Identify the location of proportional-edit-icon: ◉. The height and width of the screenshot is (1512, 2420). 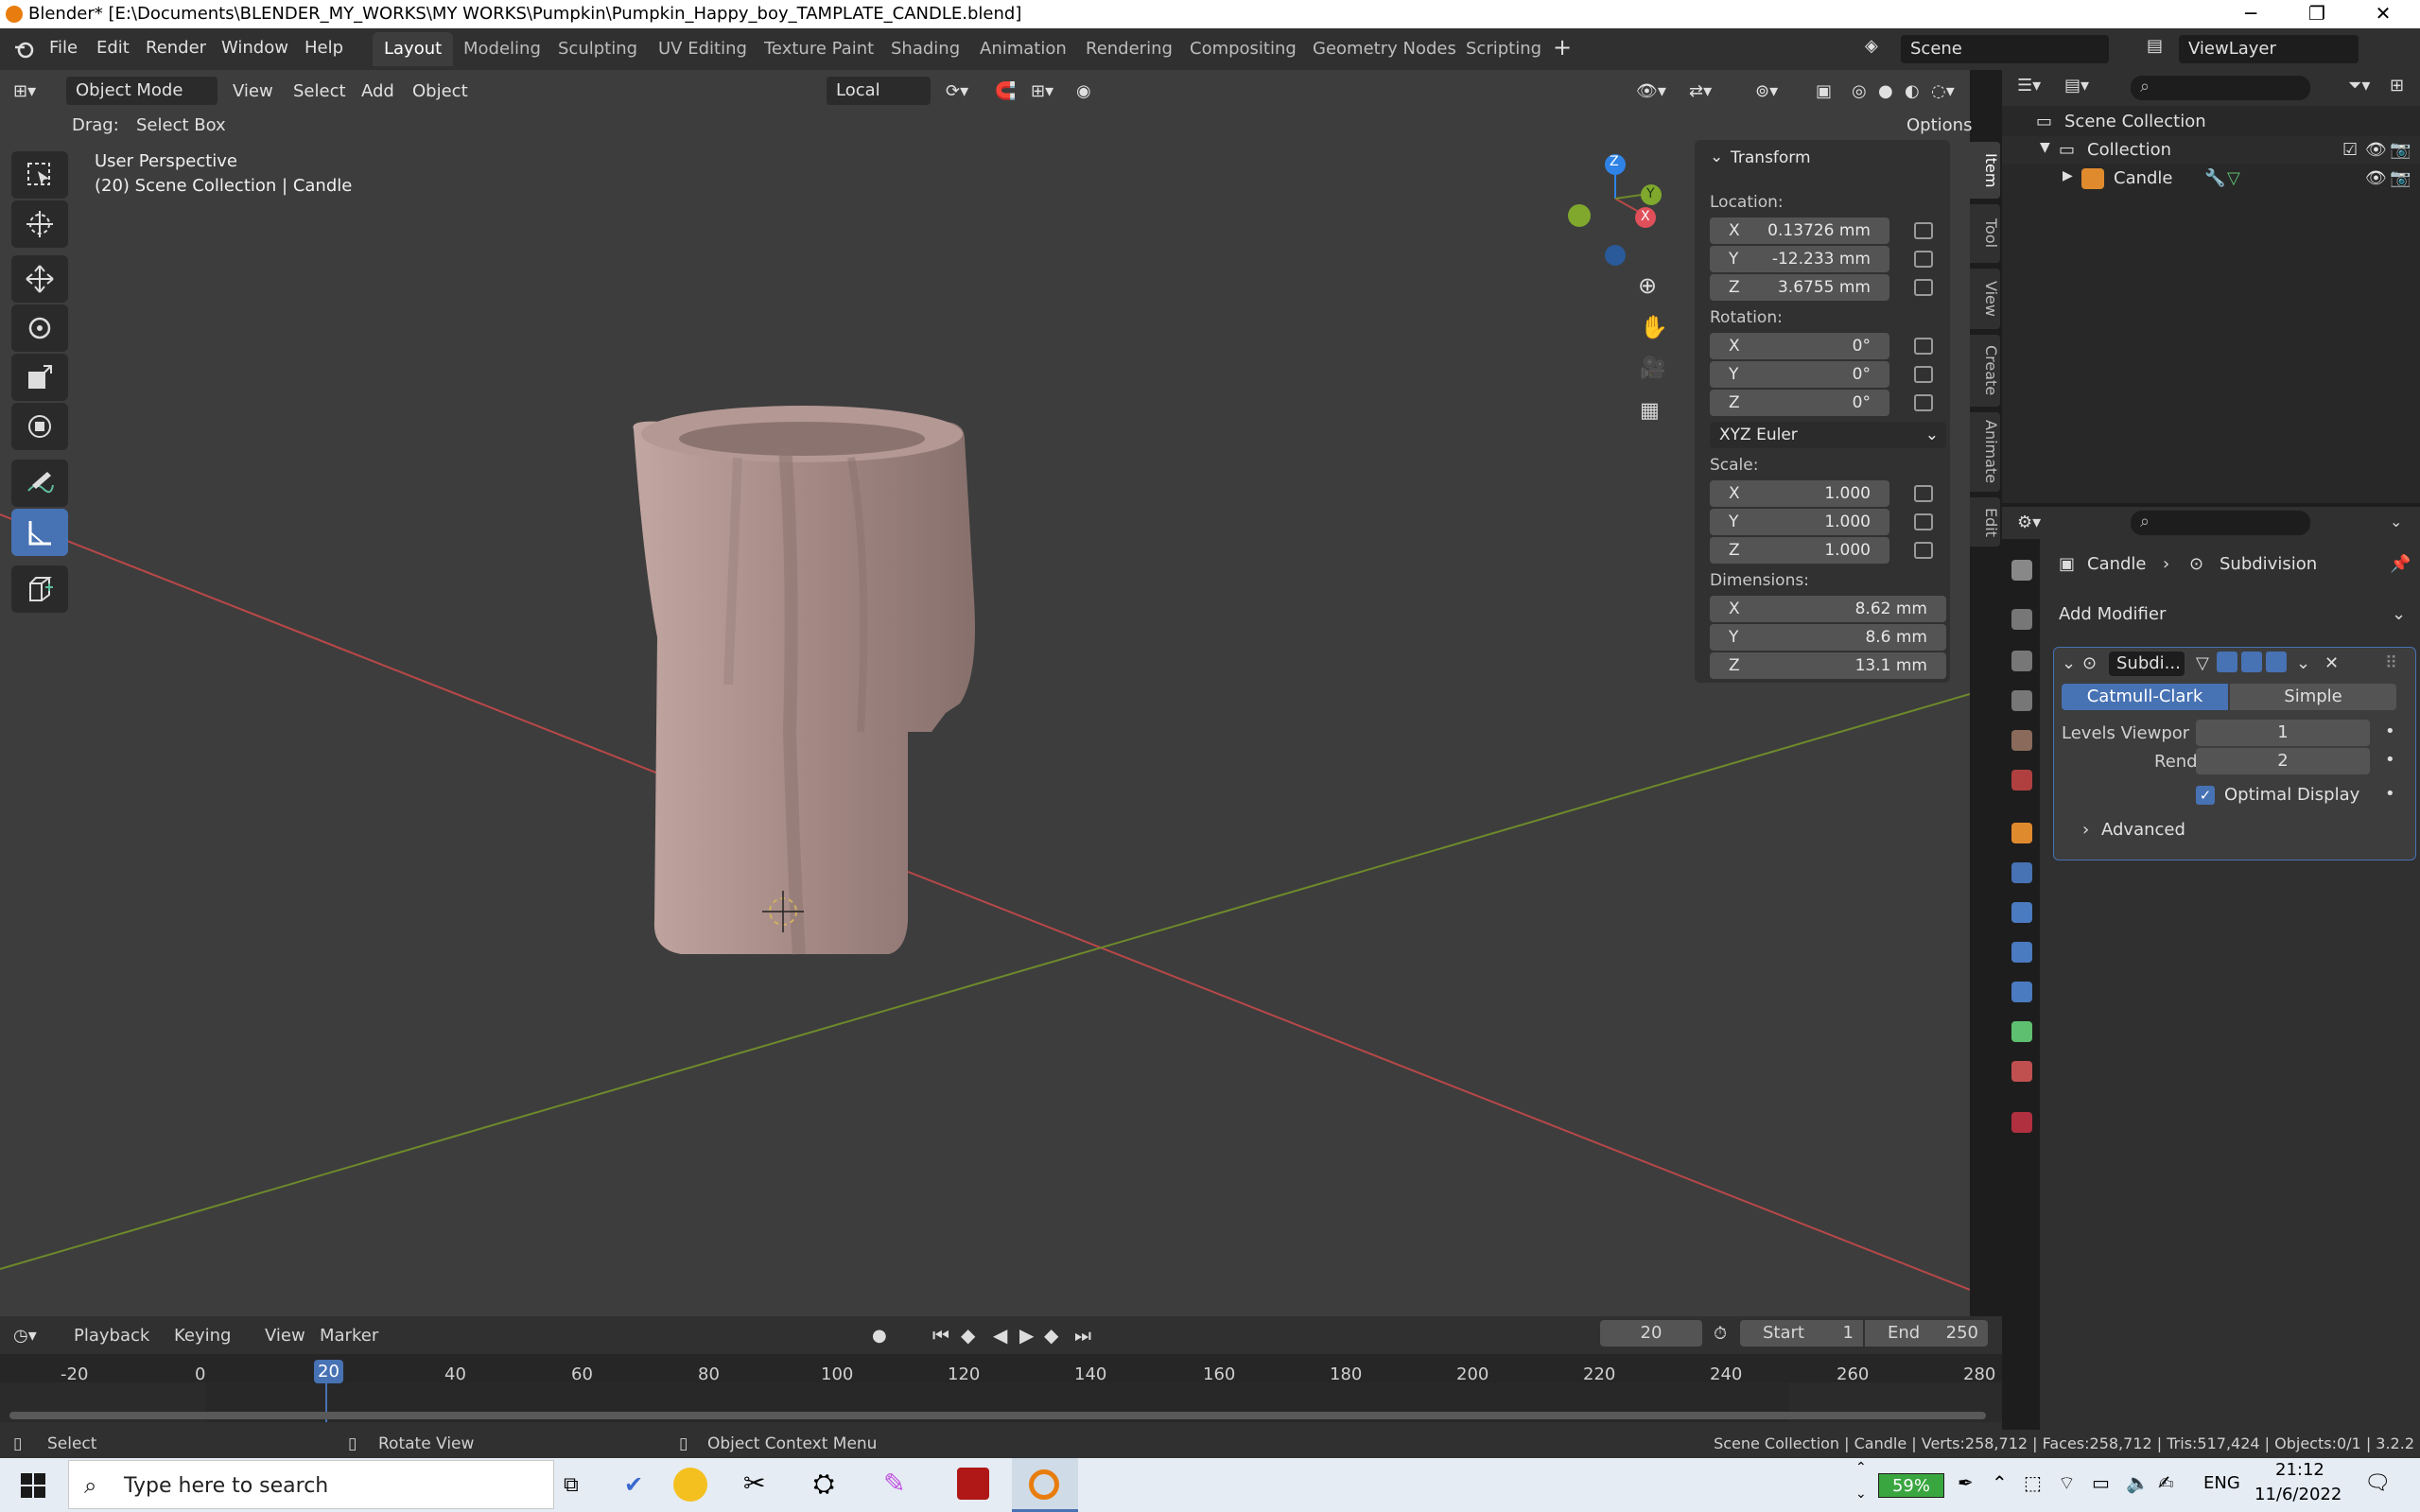
(1084, 91).